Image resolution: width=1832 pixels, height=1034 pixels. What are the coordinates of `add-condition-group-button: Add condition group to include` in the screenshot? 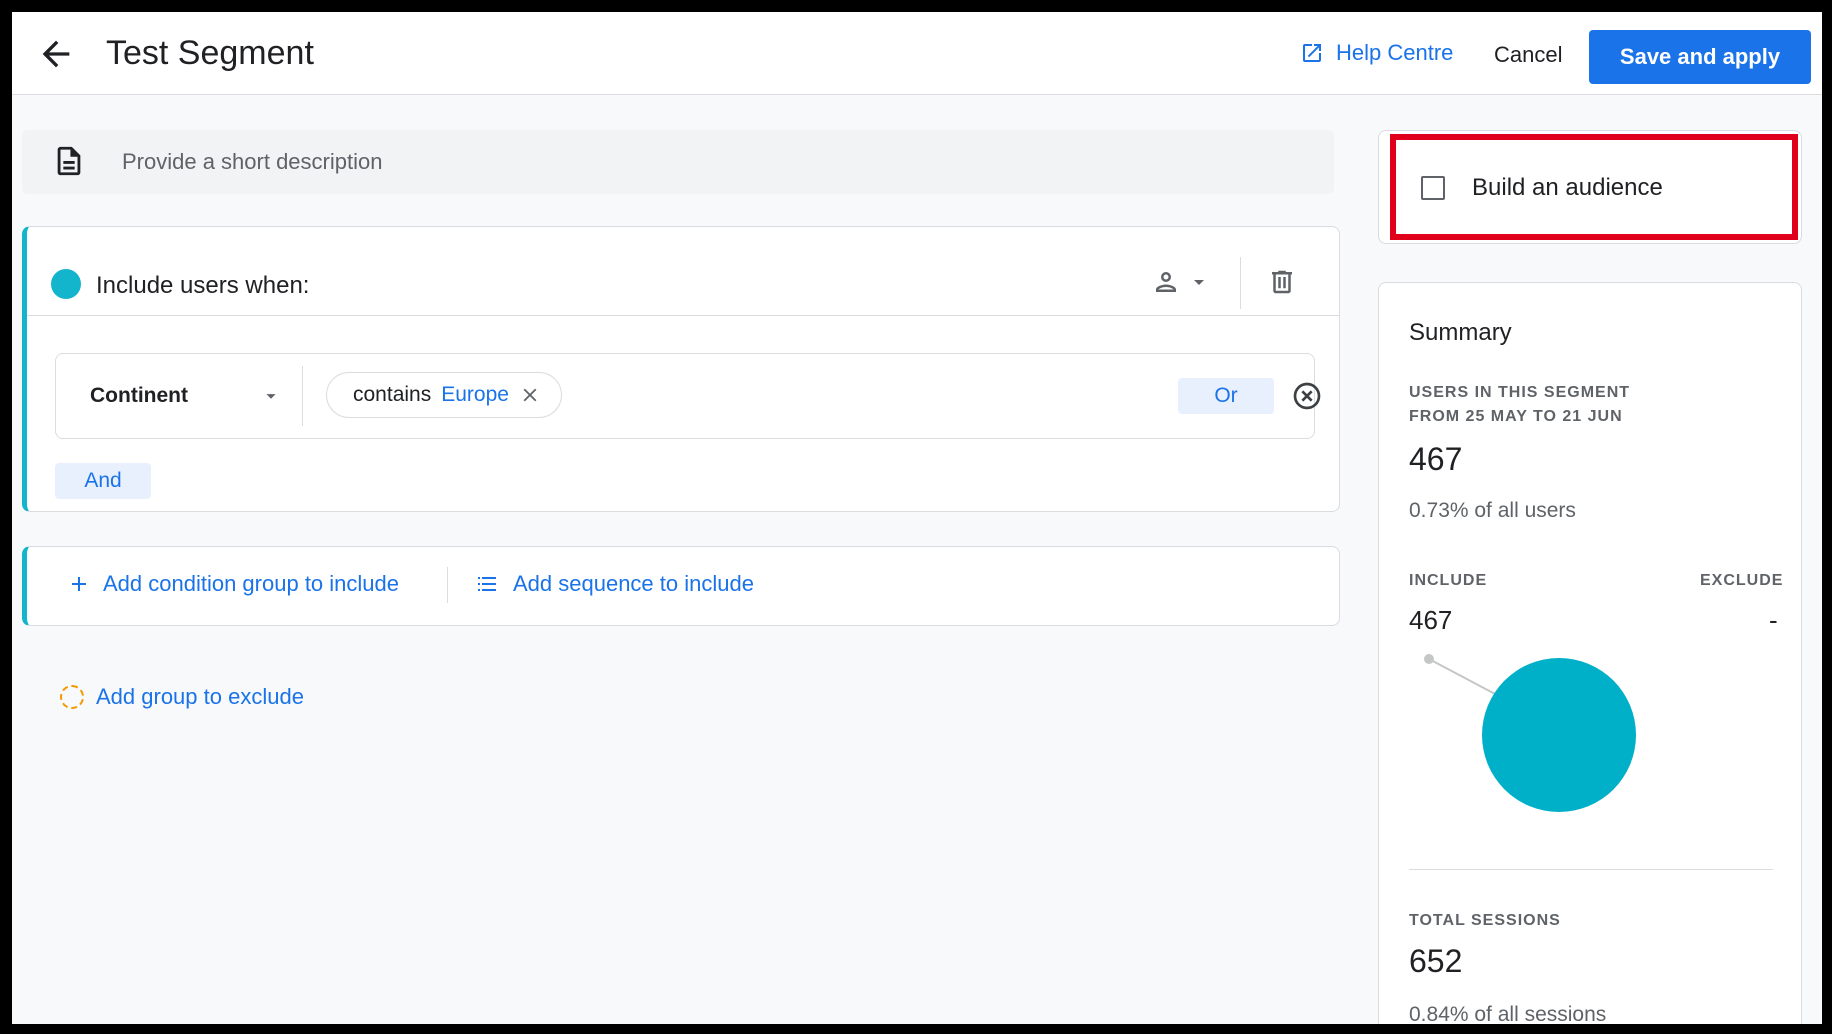 It's located at (233, 584).